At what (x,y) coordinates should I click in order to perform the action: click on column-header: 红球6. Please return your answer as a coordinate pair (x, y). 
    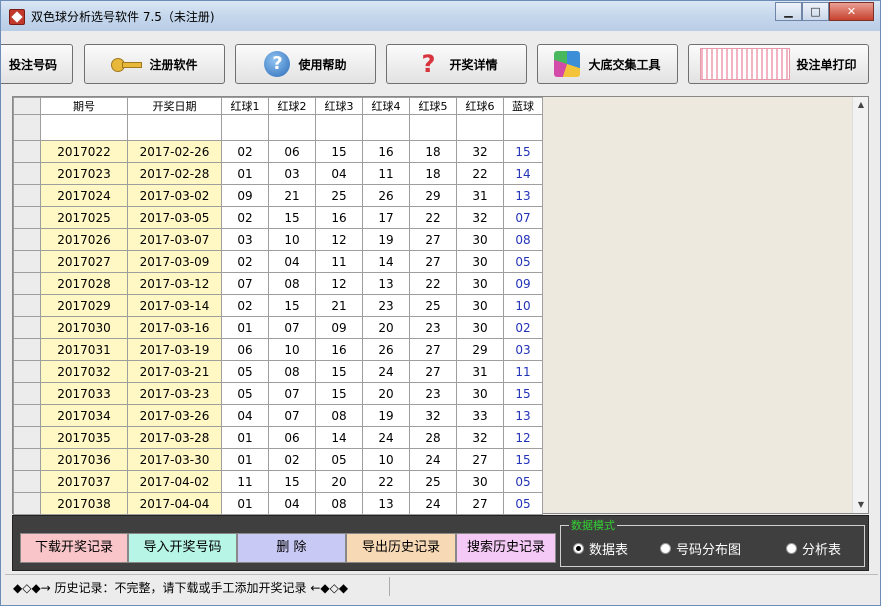
    Looking at the image, I should click on (480, 106).